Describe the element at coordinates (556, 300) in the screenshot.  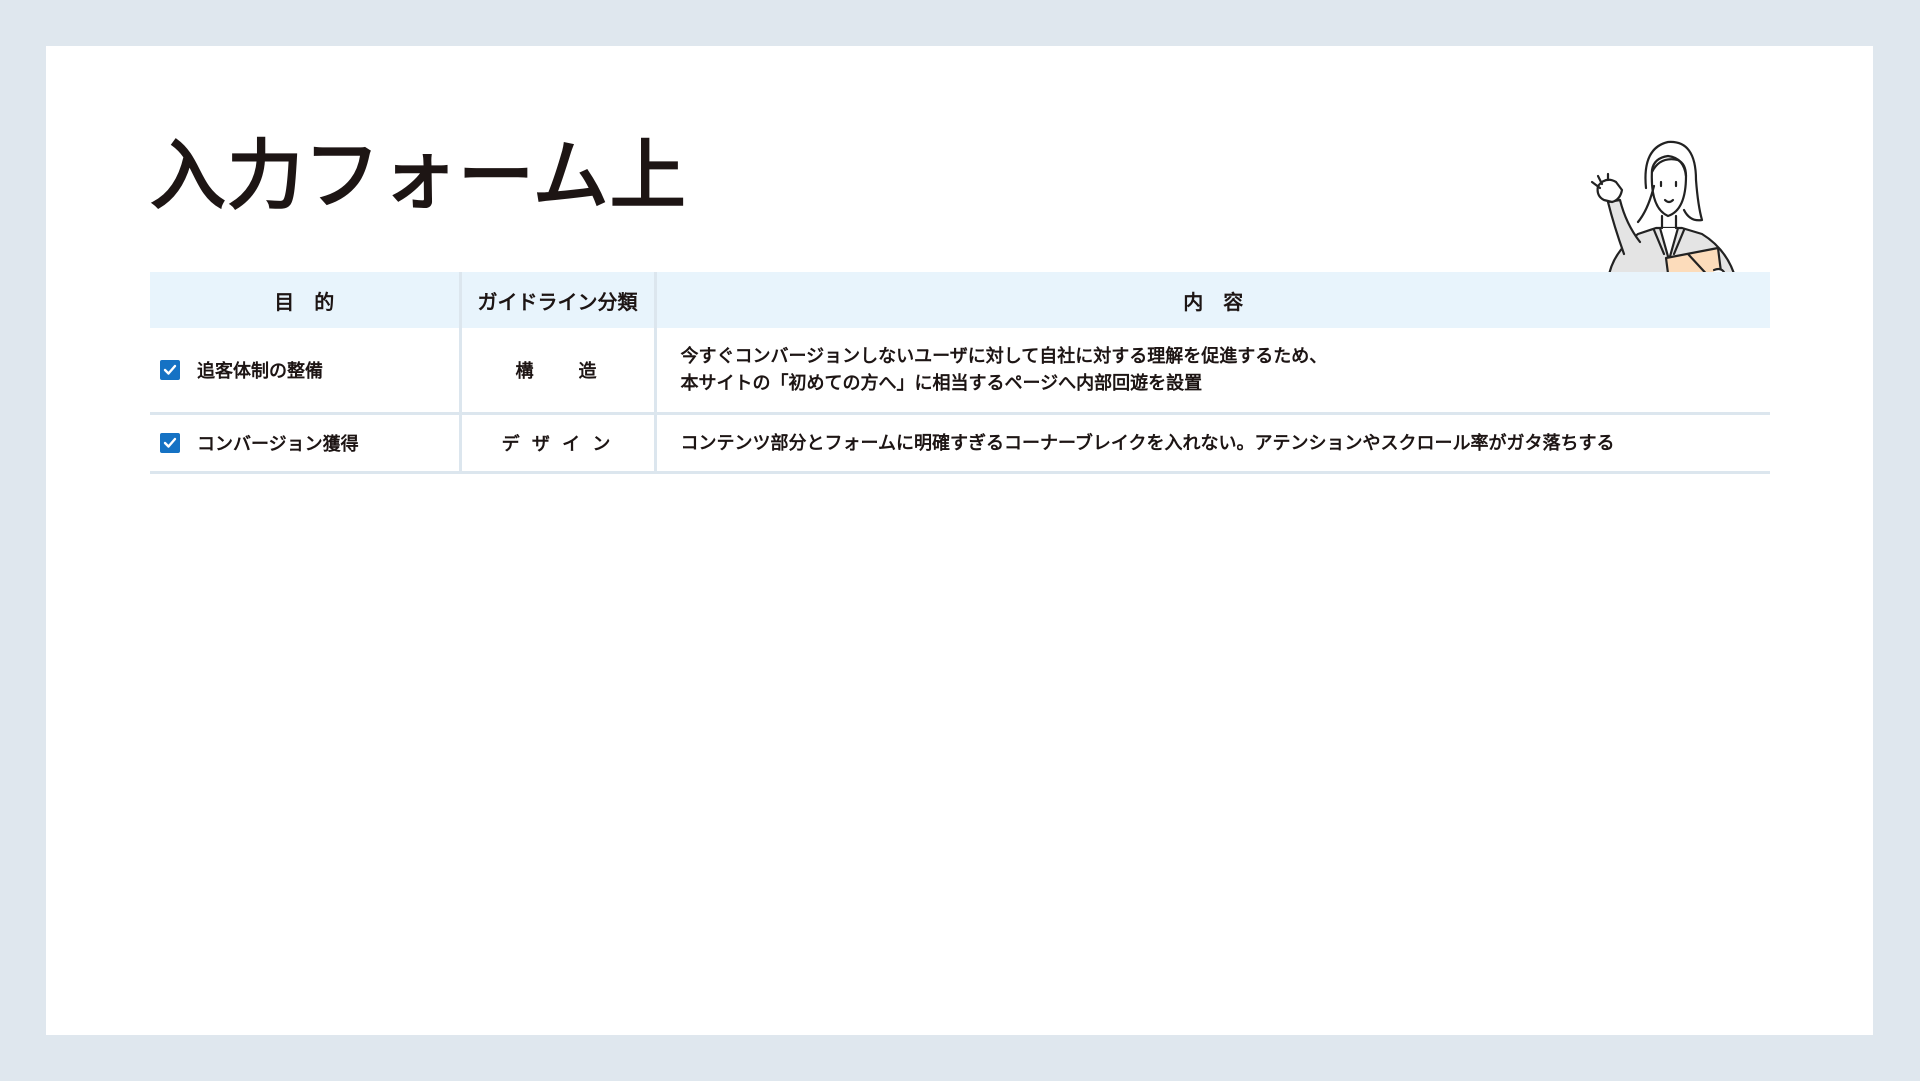
I see `header-category: ガイドライン分類` at that location.